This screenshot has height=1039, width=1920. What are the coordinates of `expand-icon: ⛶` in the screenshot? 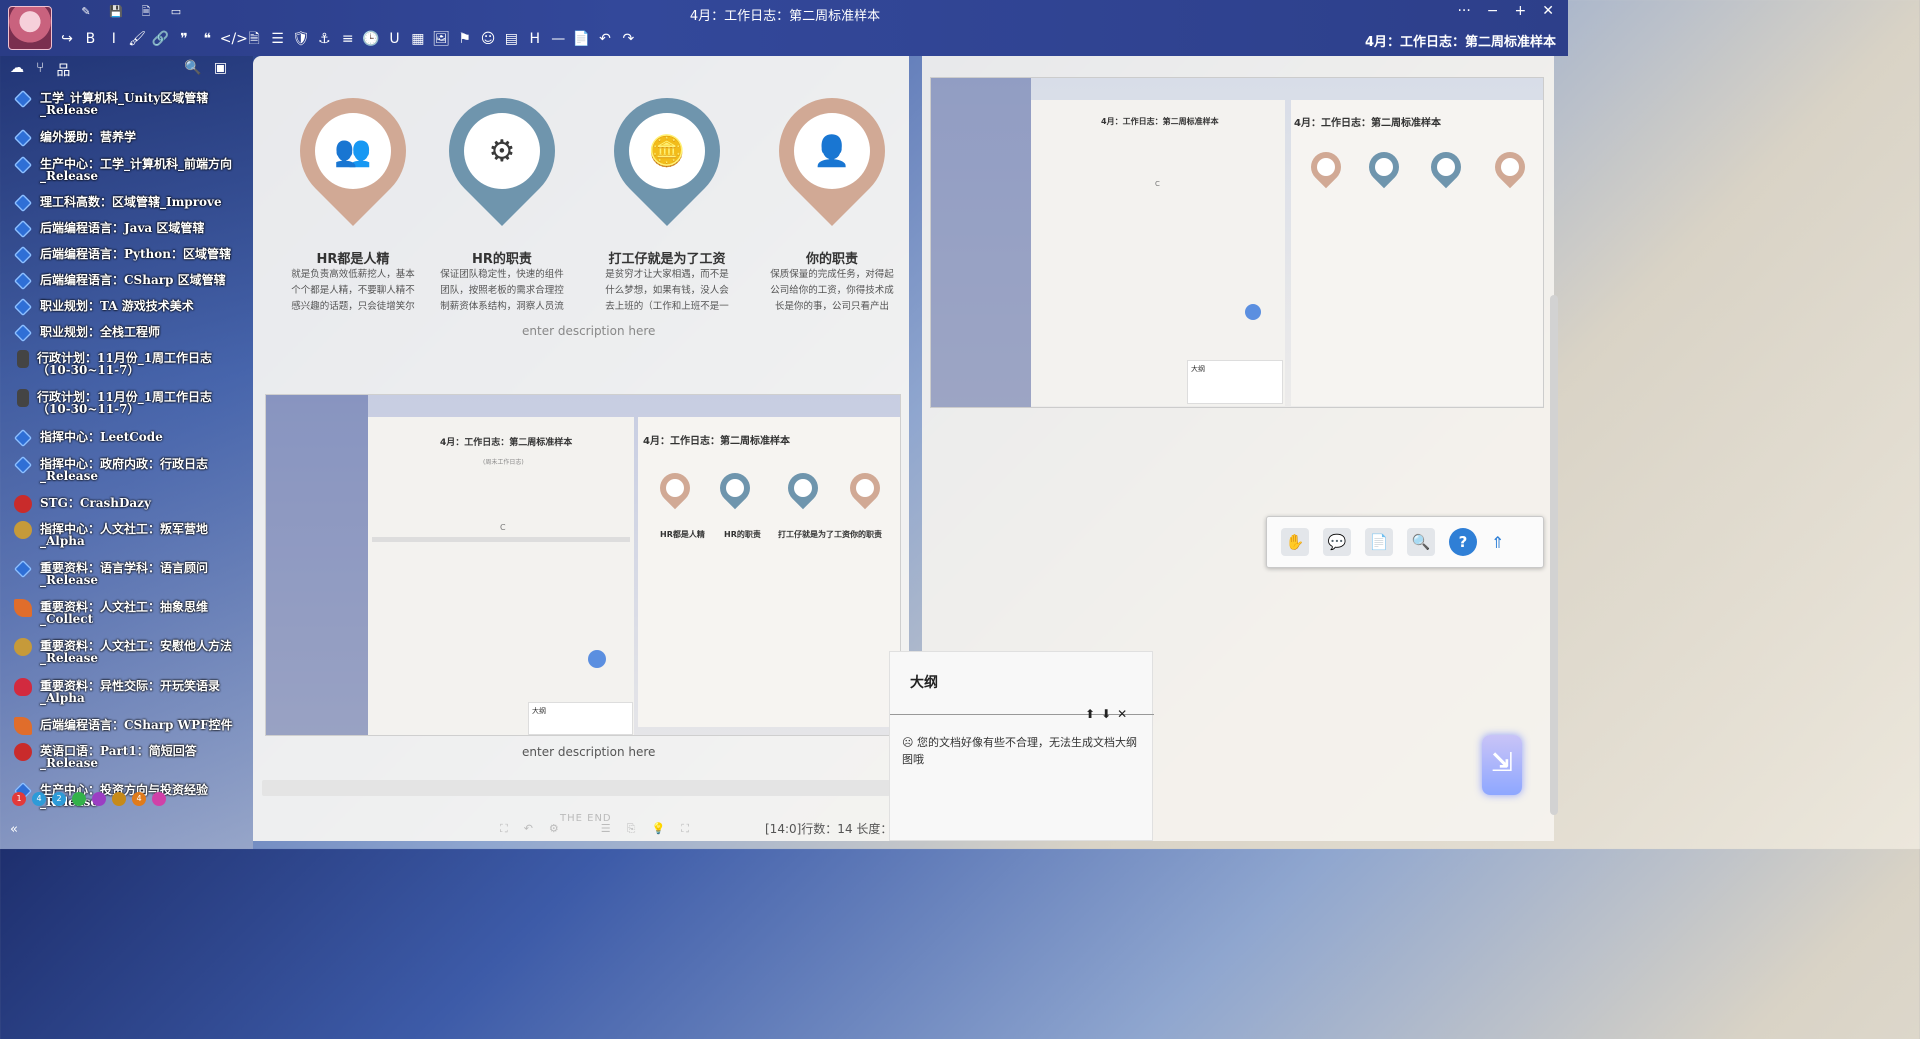 It's located at (685, 829).